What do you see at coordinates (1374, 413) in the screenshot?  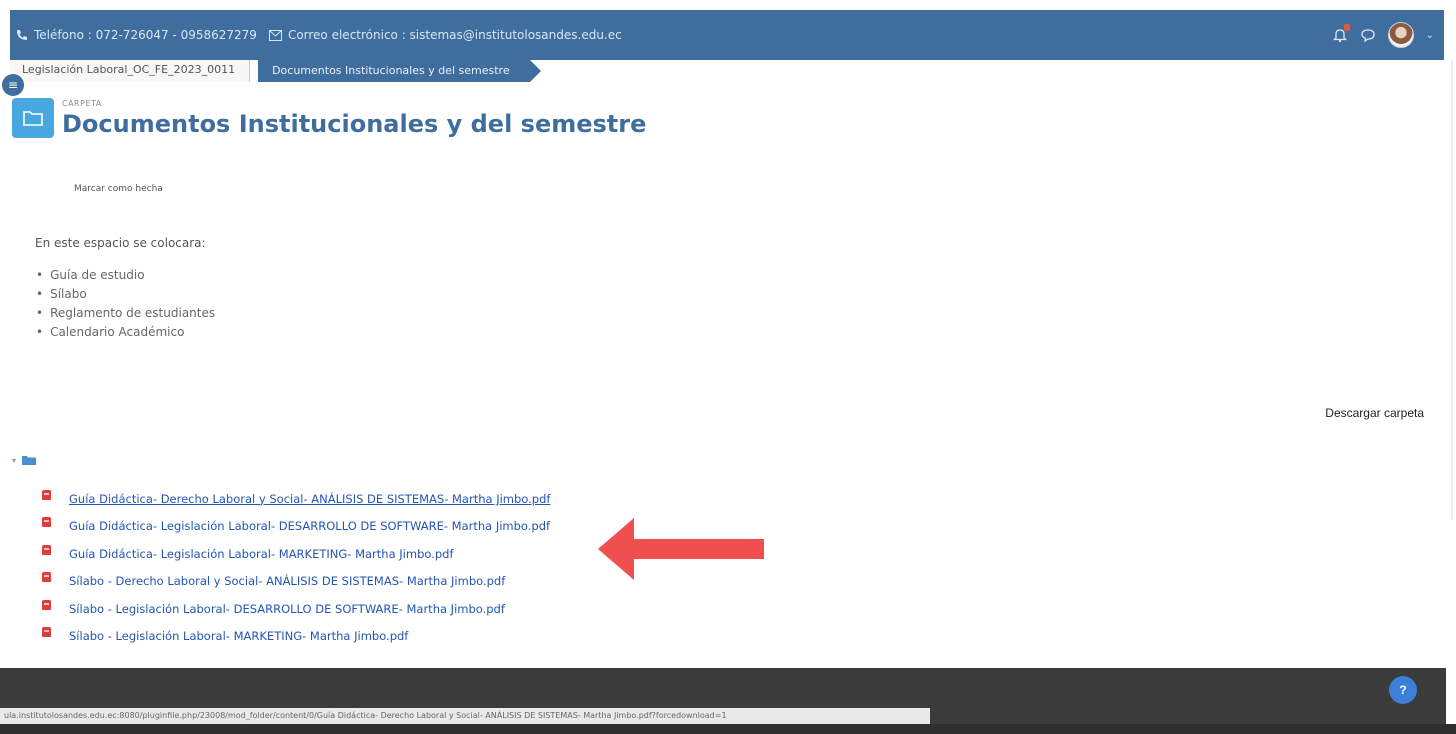 I see `download-folder-button: Descargar carpeta` at bounding box center [1374, 413].